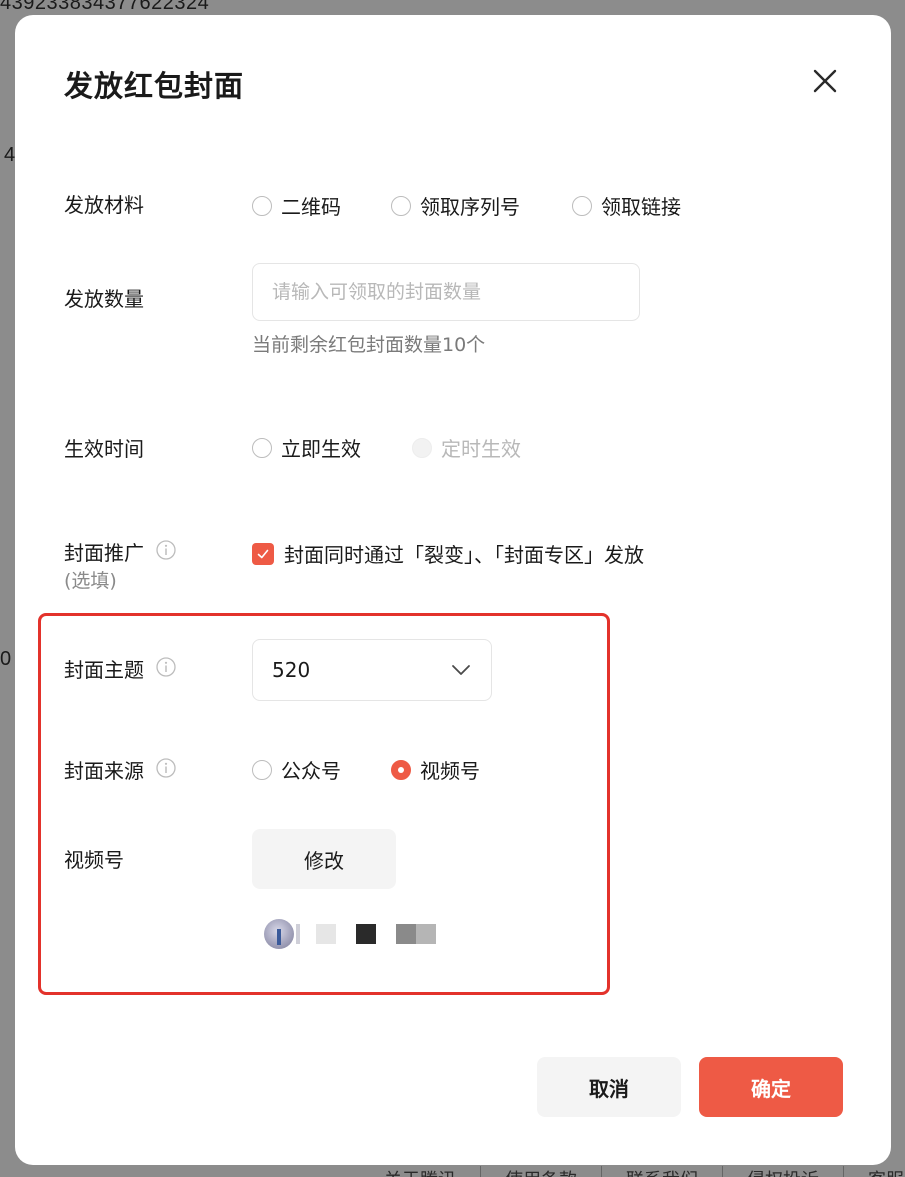 Image resolution: width=905 pixels, height=1177 pixels. I want to click on confirm-button: 确定, so click(771, 1087).